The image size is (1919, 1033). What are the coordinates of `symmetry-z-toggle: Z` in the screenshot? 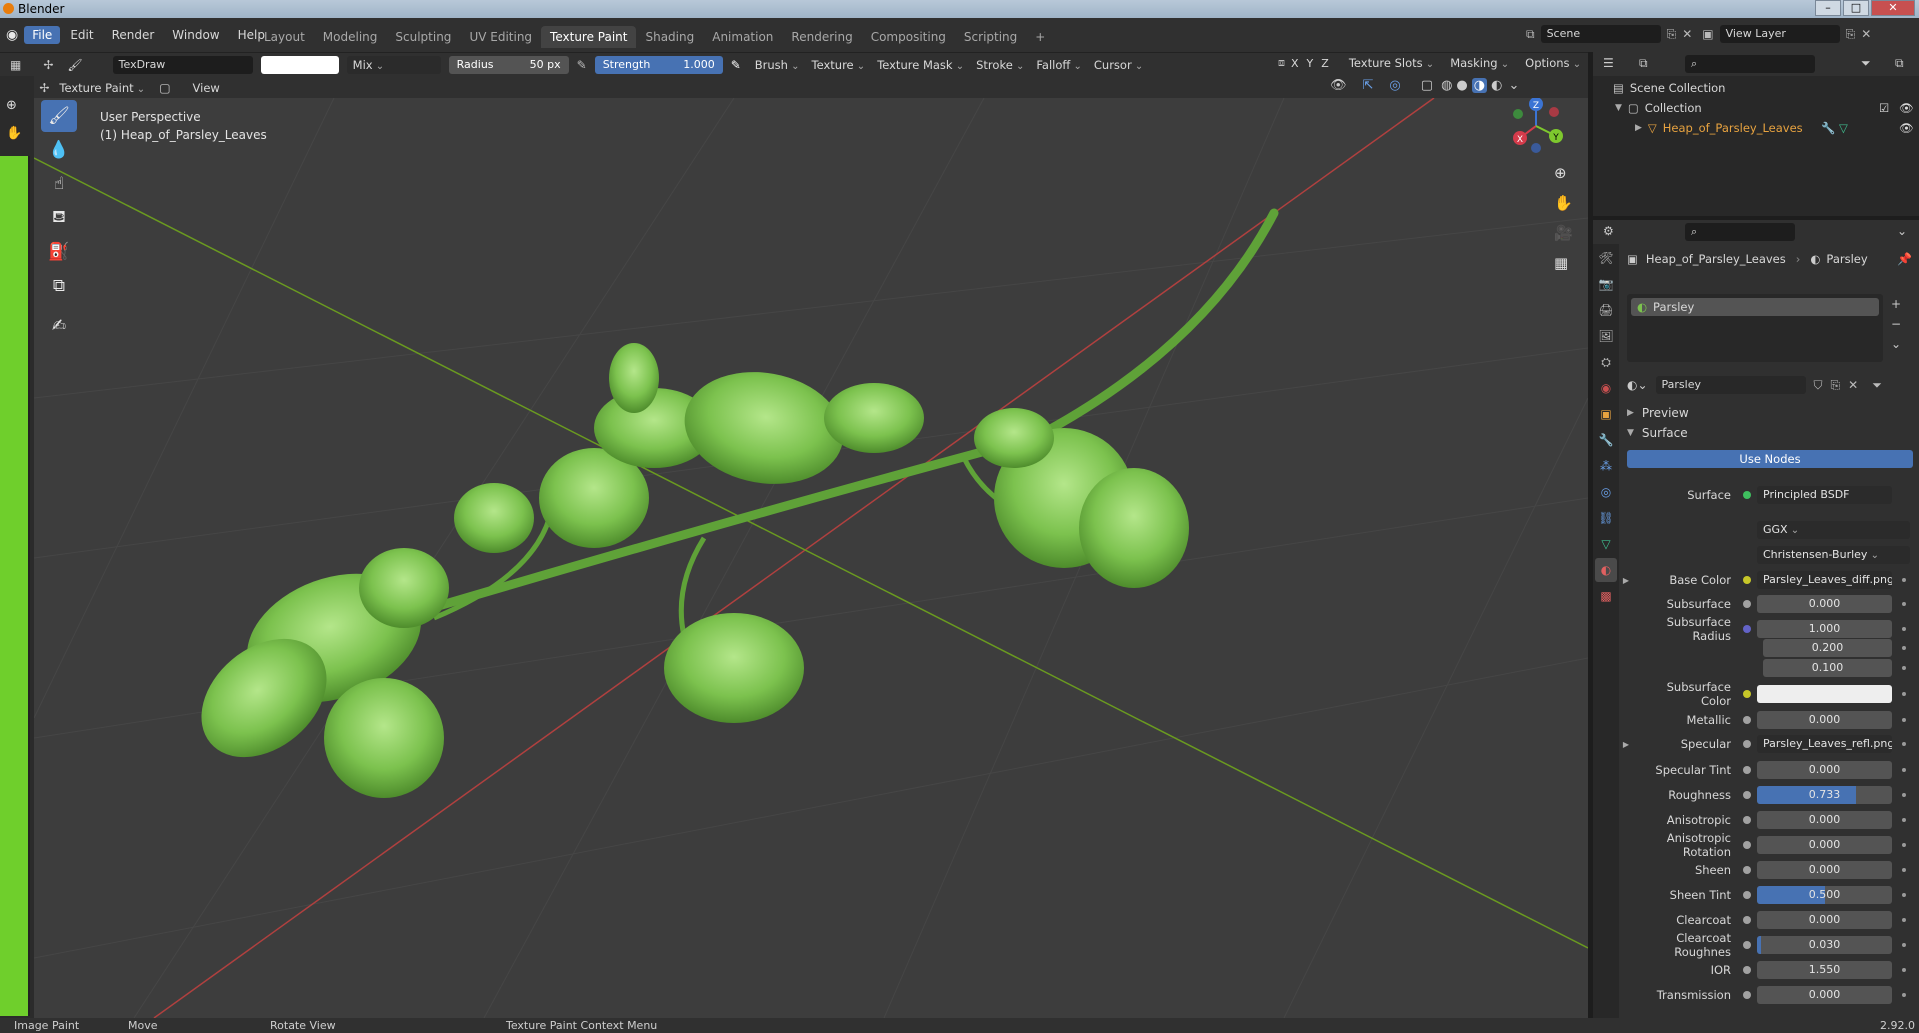 It's located at (1325, 63).